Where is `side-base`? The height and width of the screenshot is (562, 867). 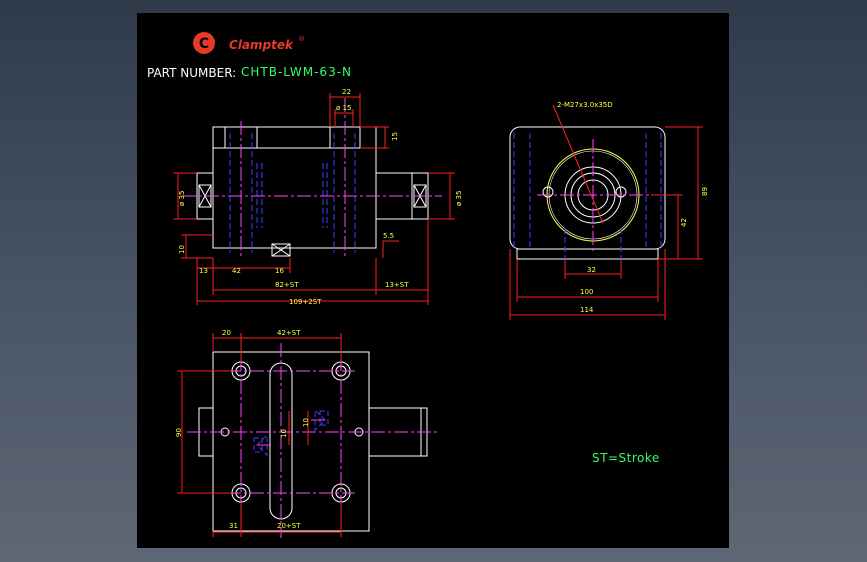
side-base is located at coordinates (587, 254).